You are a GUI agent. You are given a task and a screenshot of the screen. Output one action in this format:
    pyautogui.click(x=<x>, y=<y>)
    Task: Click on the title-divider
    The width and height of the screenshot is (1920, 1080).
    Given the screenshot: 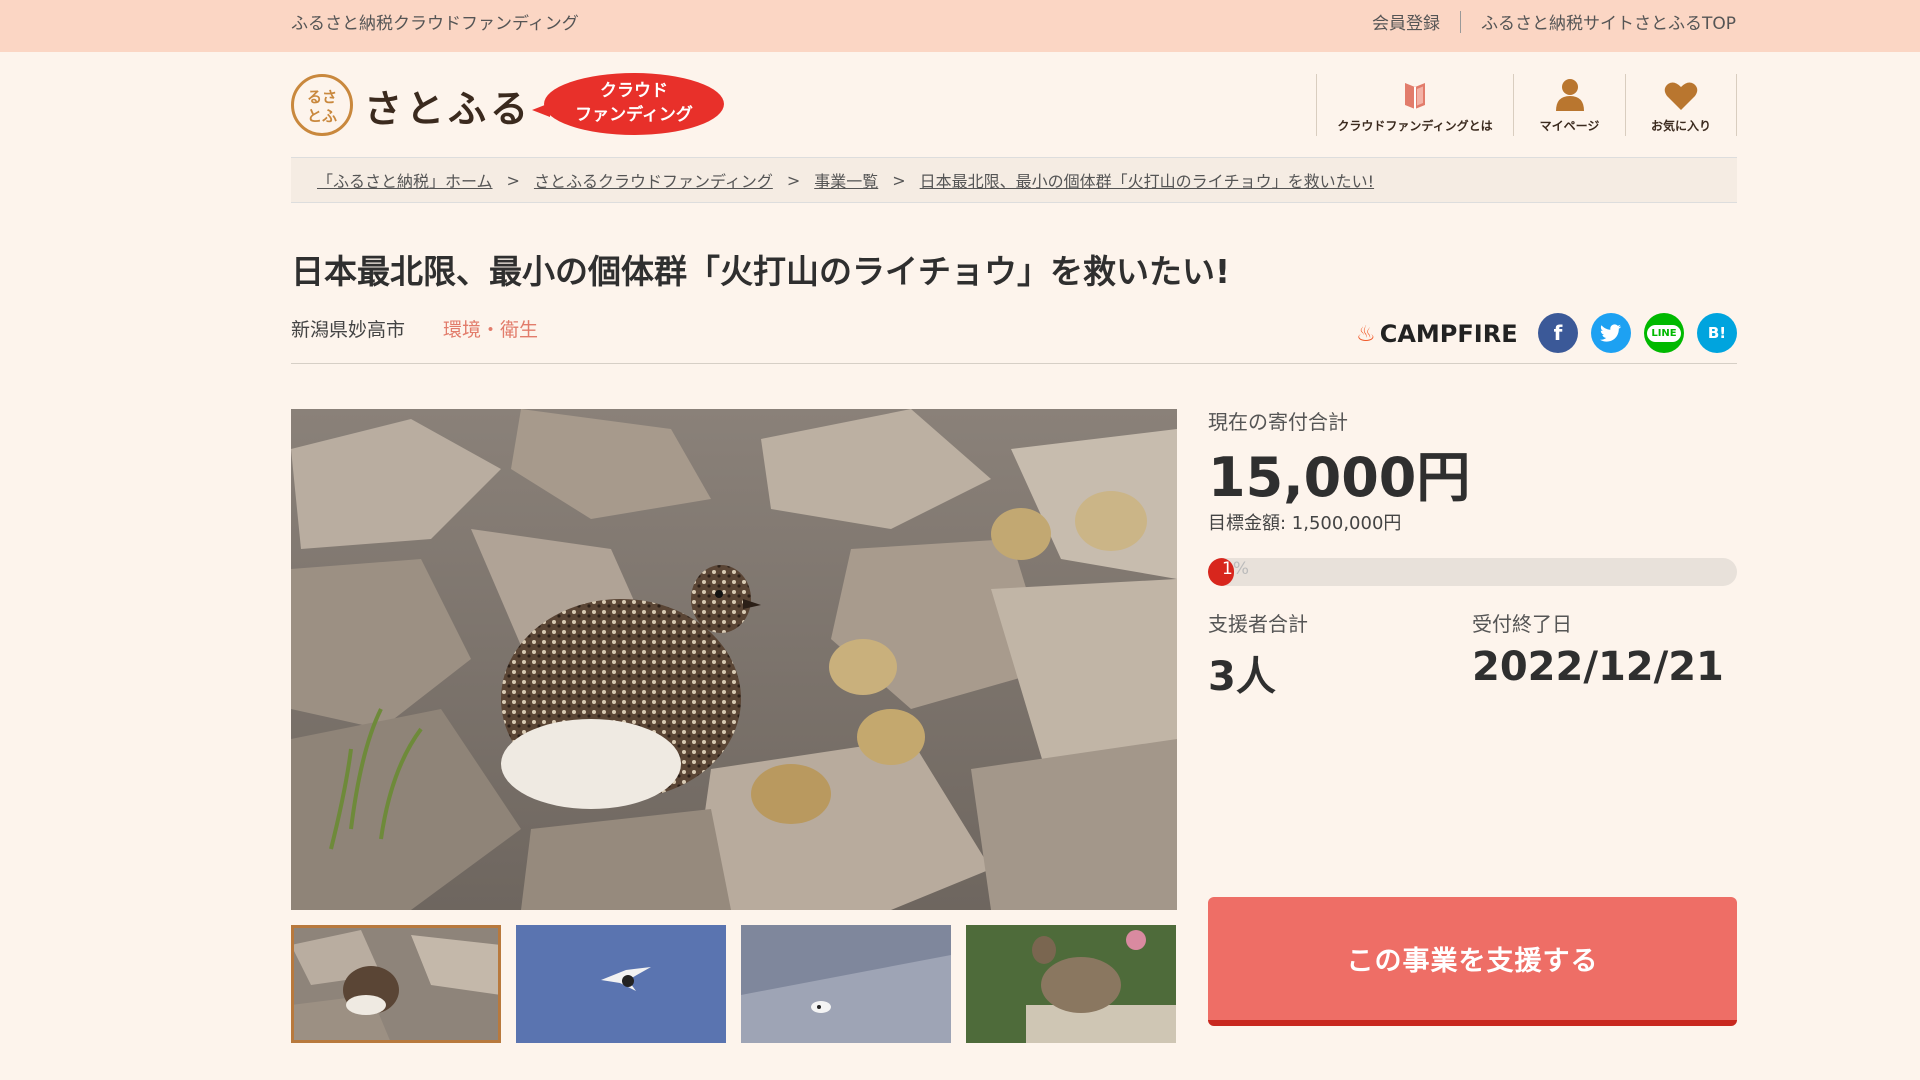 What is the action you would take?
    pyautogui.click(x=1014, y=363)
    